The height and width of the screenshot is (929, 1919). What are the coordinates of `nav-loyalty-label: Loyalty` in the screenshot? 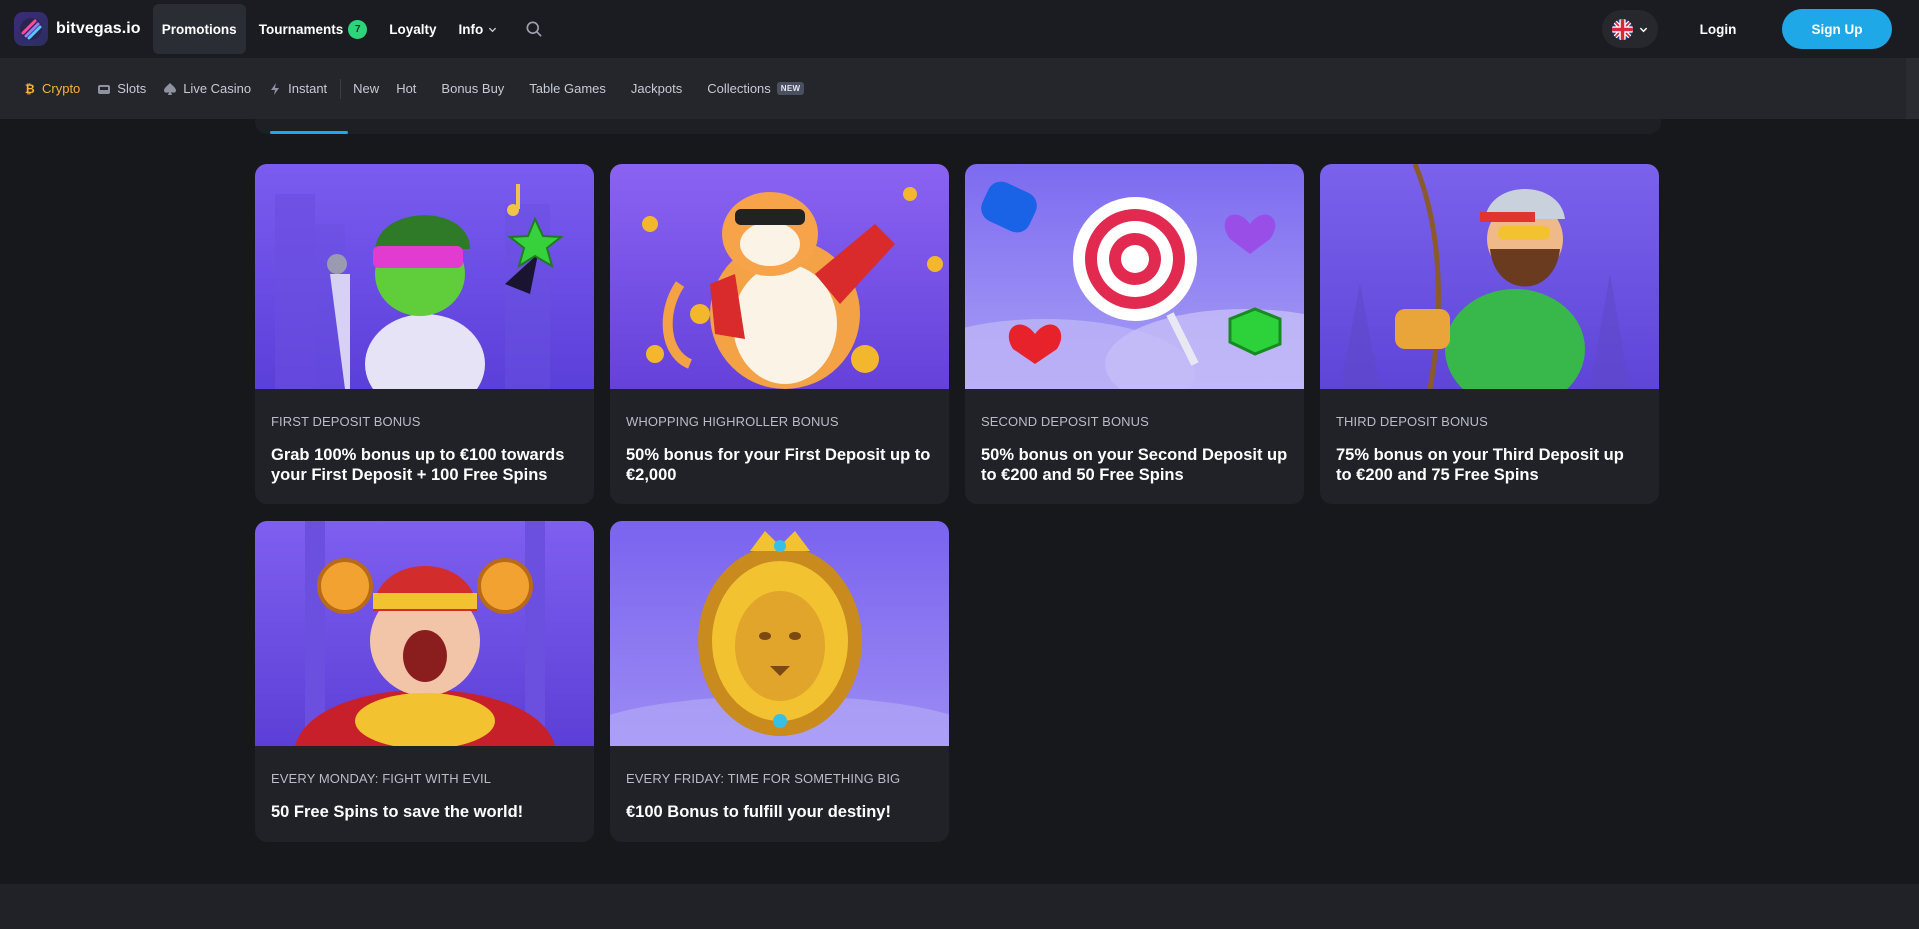 It's located at (413, 29).